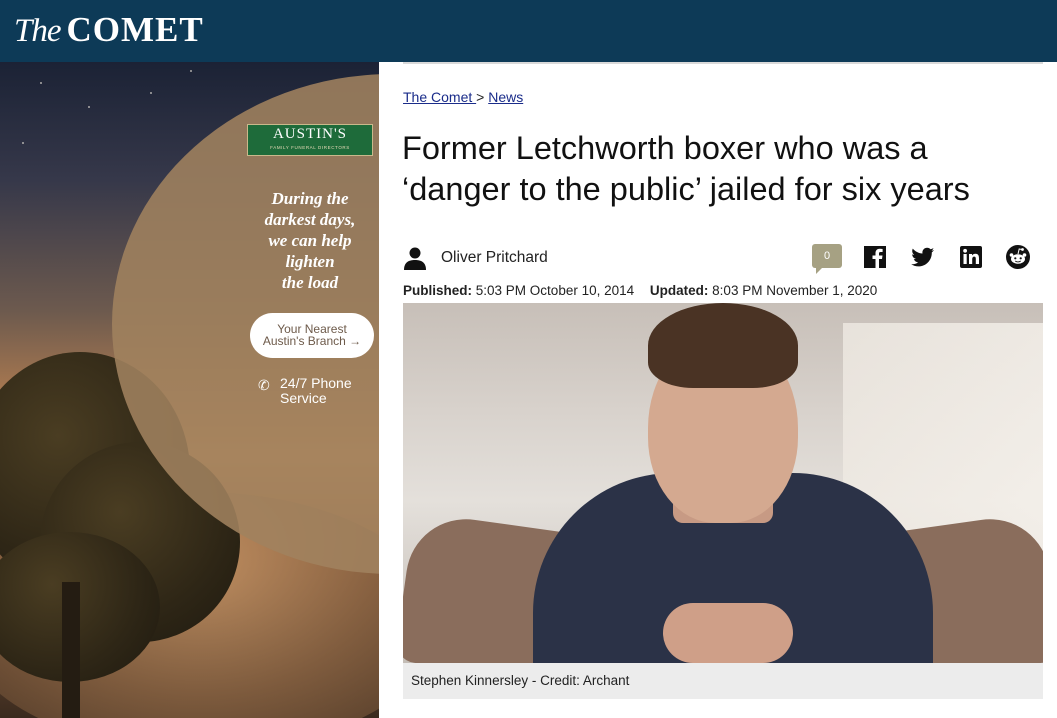 The image size is (1057, 718). What do you see at coordinates (438, 290) in the screenshot?
I see `published-label: Published:` at bounding box center [438, 290].